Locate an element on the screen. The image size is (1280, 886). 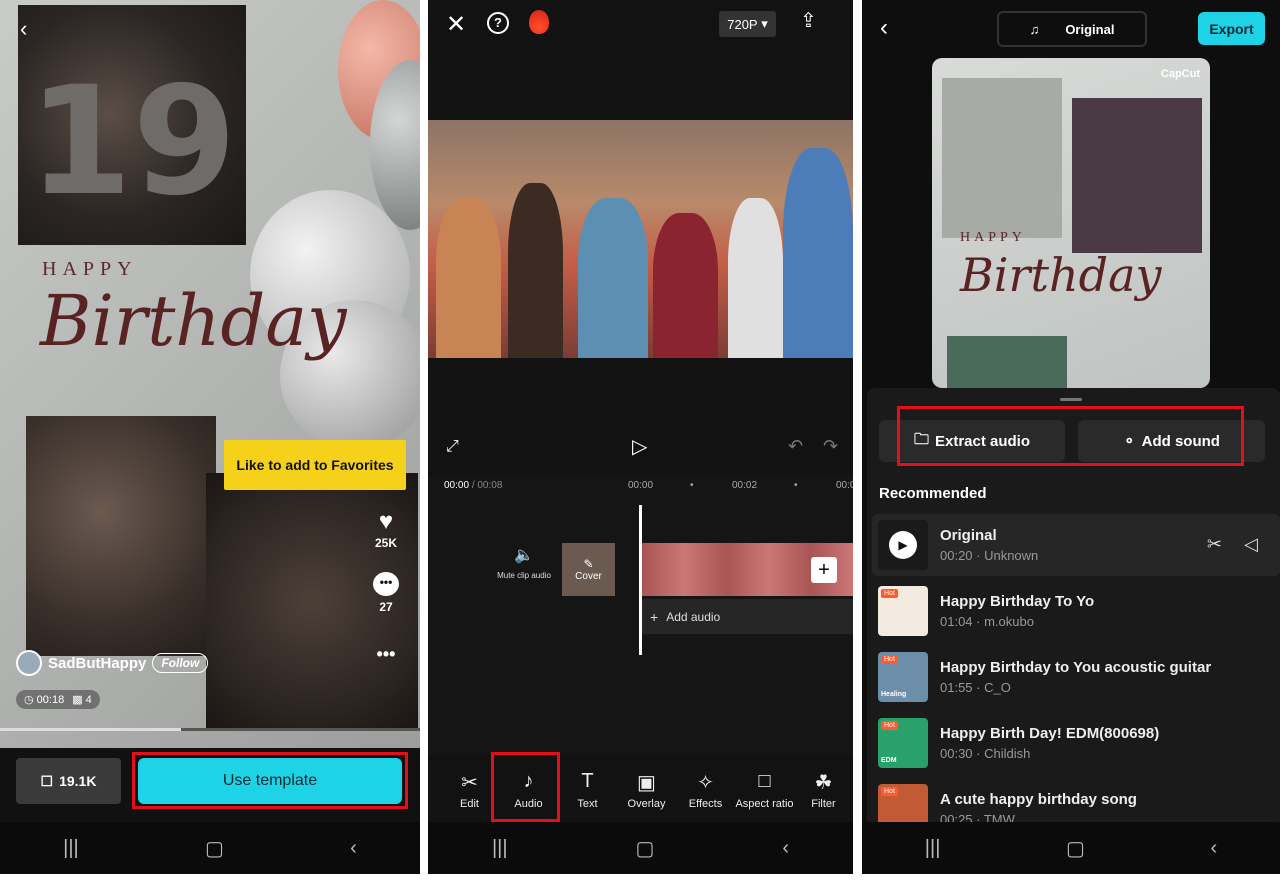
clips-info: ▩ 4 is located at coordinates (82, 699).